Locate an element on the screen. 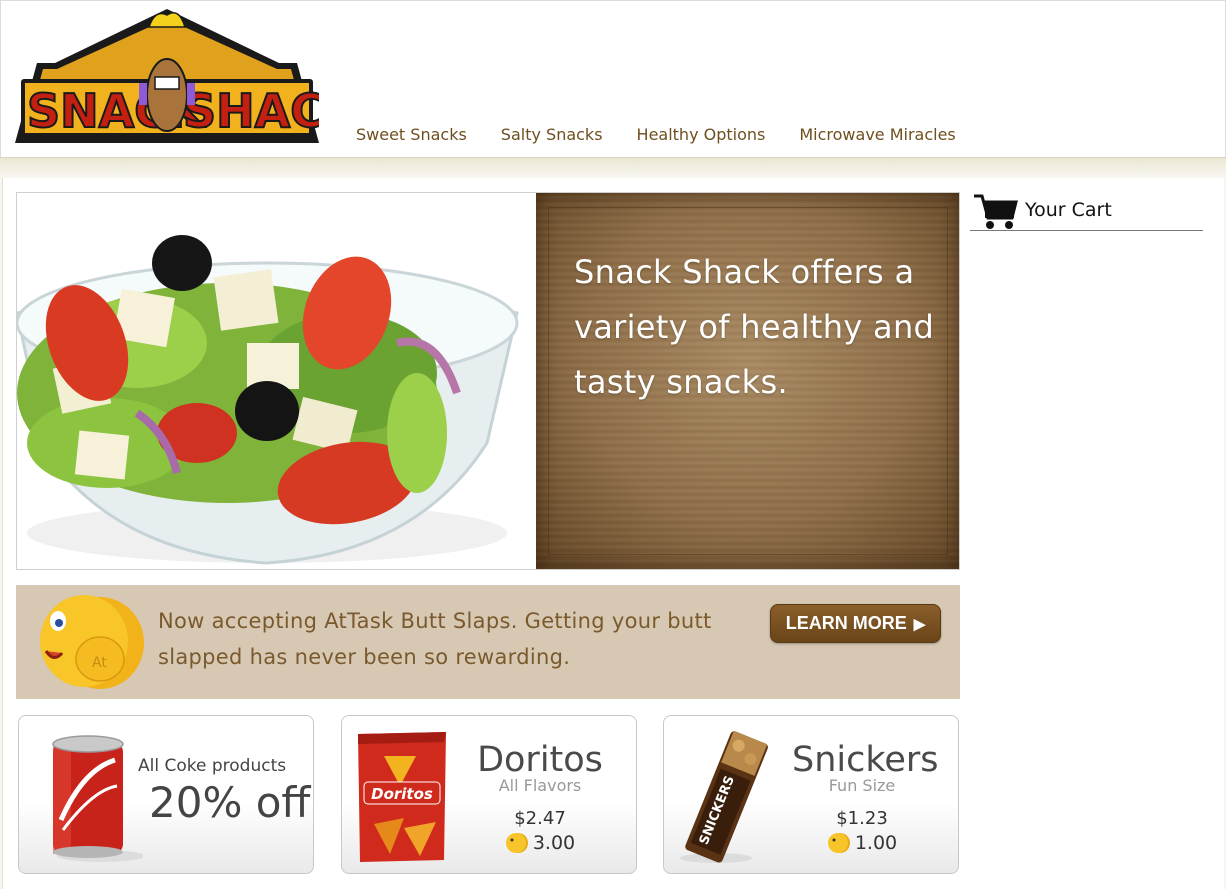 This screenshot has width=1226, height=889. nav-healthy-options: Healthy Options is located at coordinates (701, 134).